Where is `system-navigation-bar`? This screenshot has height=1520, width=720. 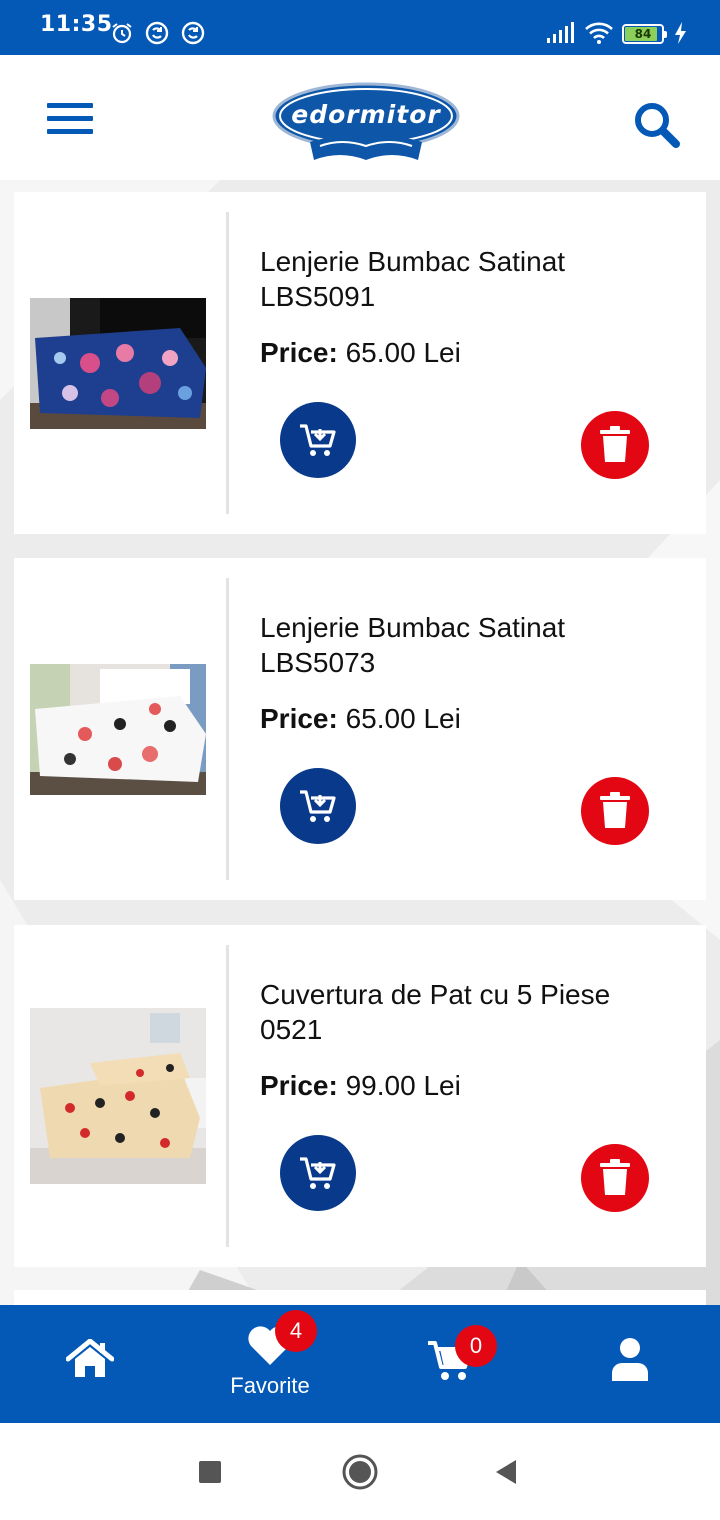 system-navigation-bar is located at coordinates (360, 1471).